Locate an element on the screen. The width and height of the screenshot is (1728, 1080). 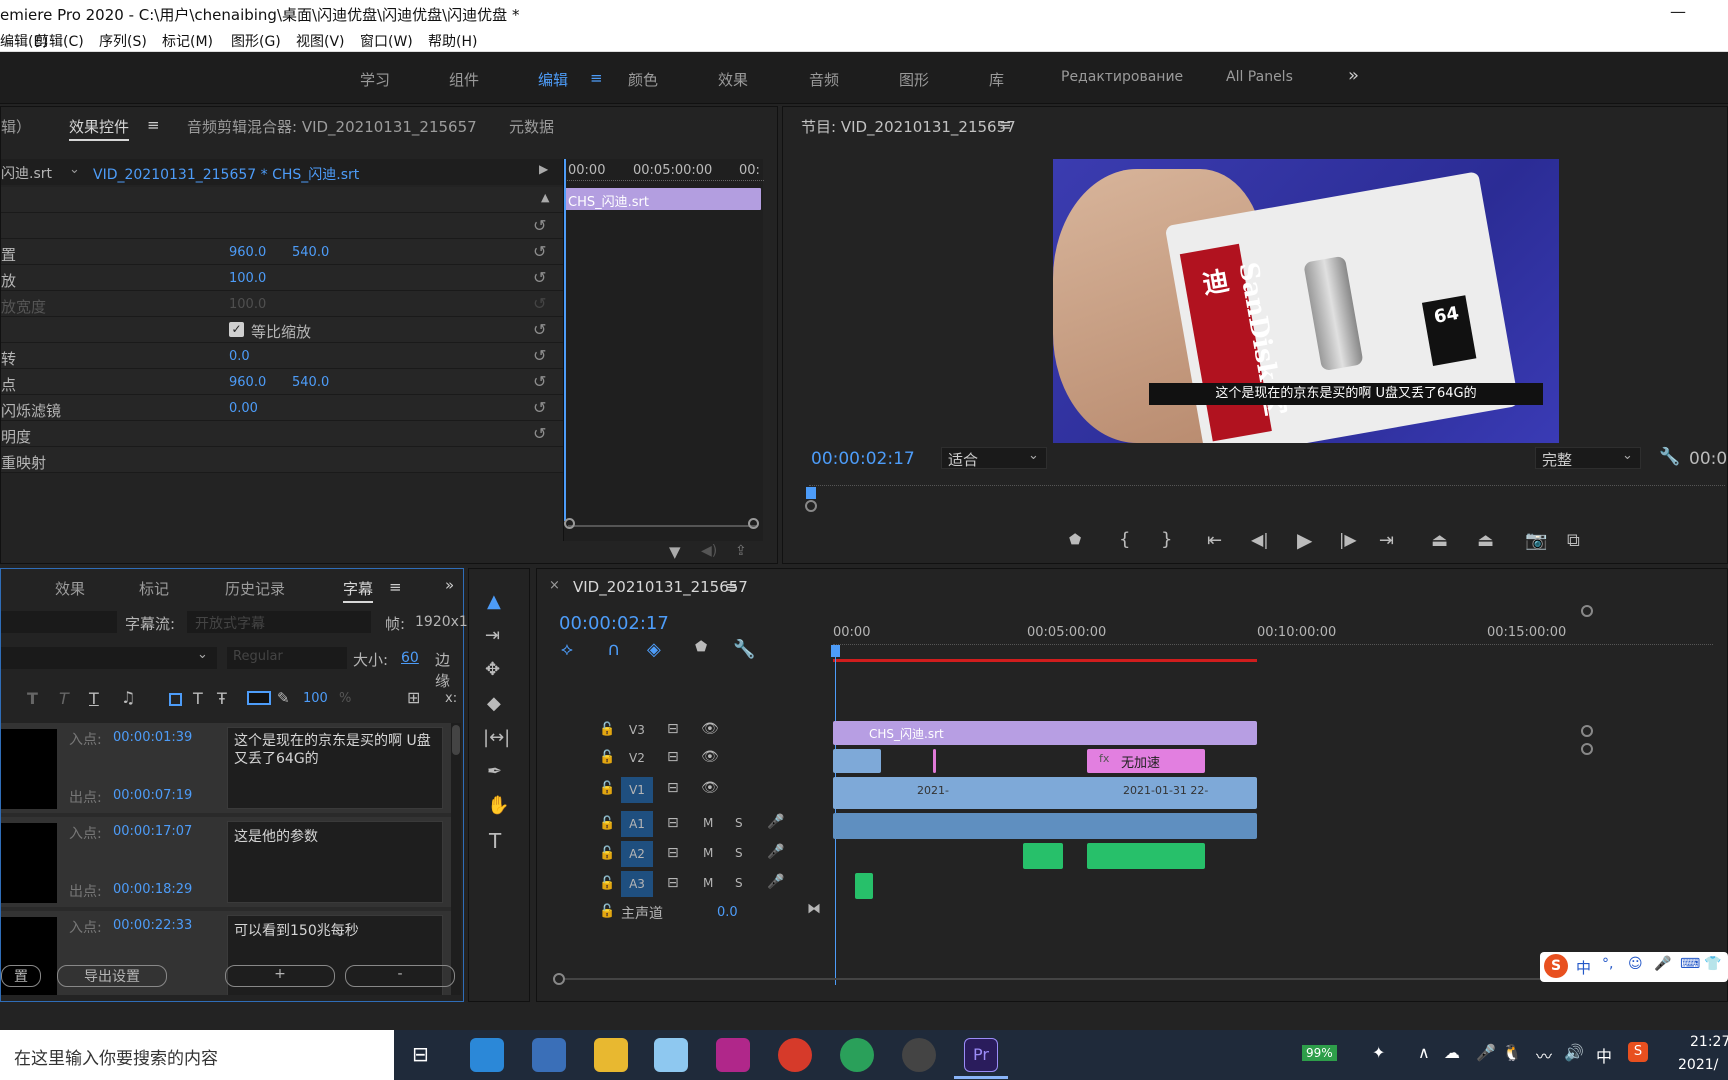
workspace-editing: 编辑 is located at coordinates (553, 79).